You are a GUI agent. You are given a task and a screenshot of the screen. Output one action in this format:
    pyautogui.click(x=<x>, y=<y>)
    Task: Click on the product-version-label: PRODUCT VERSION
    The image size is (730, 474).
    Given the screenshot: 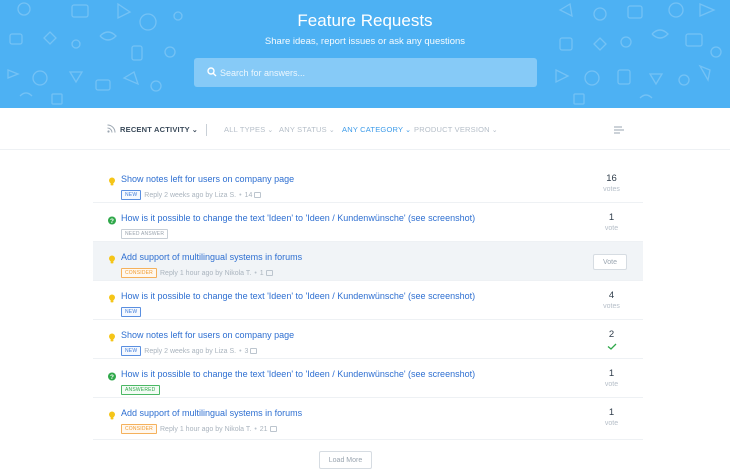 What is the action you would take?
    pyautogui.click(x=452, y=129)
    